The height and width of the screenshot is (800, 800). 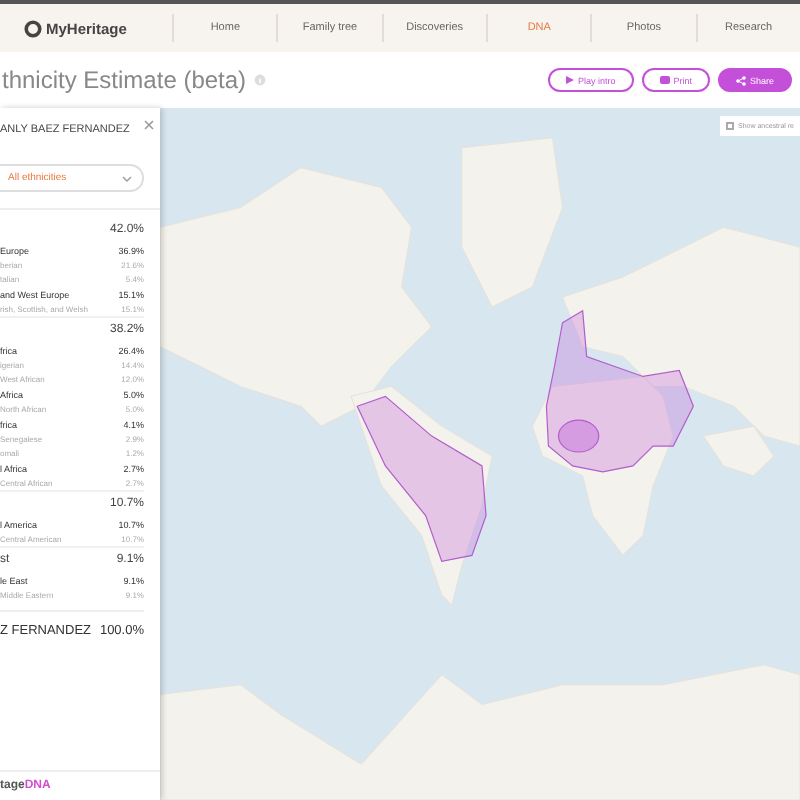 I want to click on info-icon, so click(x=260, y=80).